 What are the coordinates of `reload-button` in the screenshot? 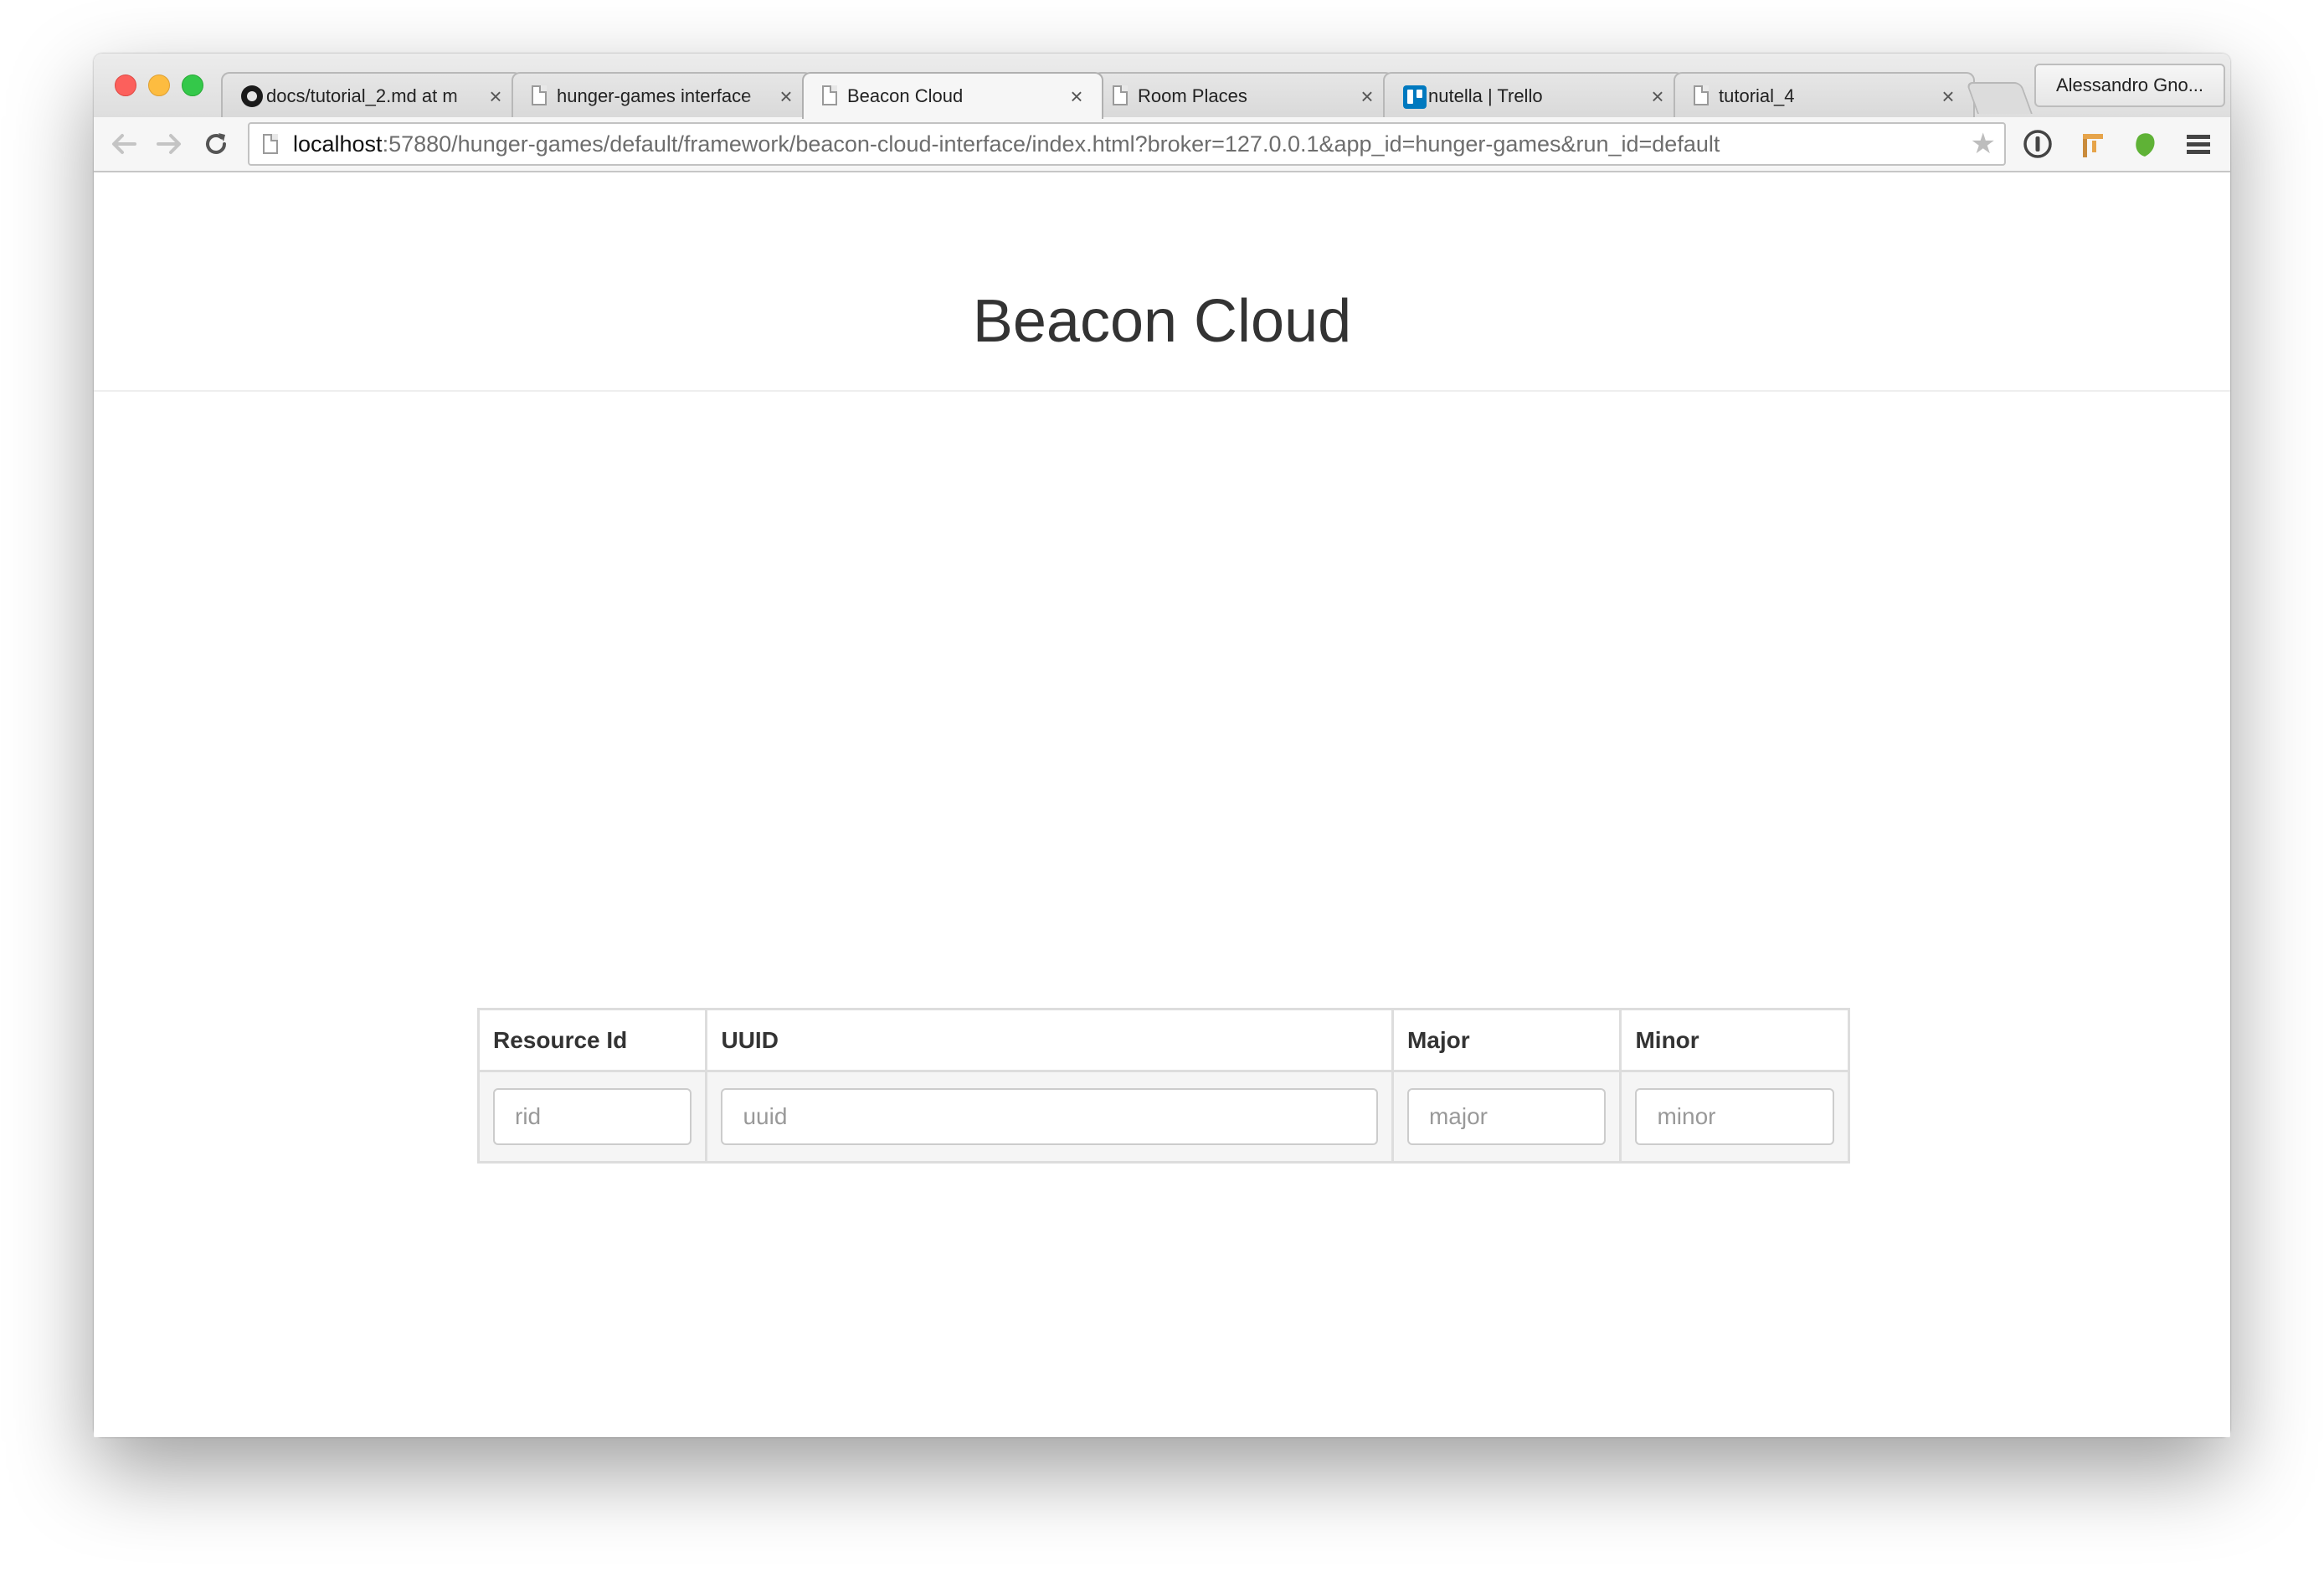 It's located at (216, 144).